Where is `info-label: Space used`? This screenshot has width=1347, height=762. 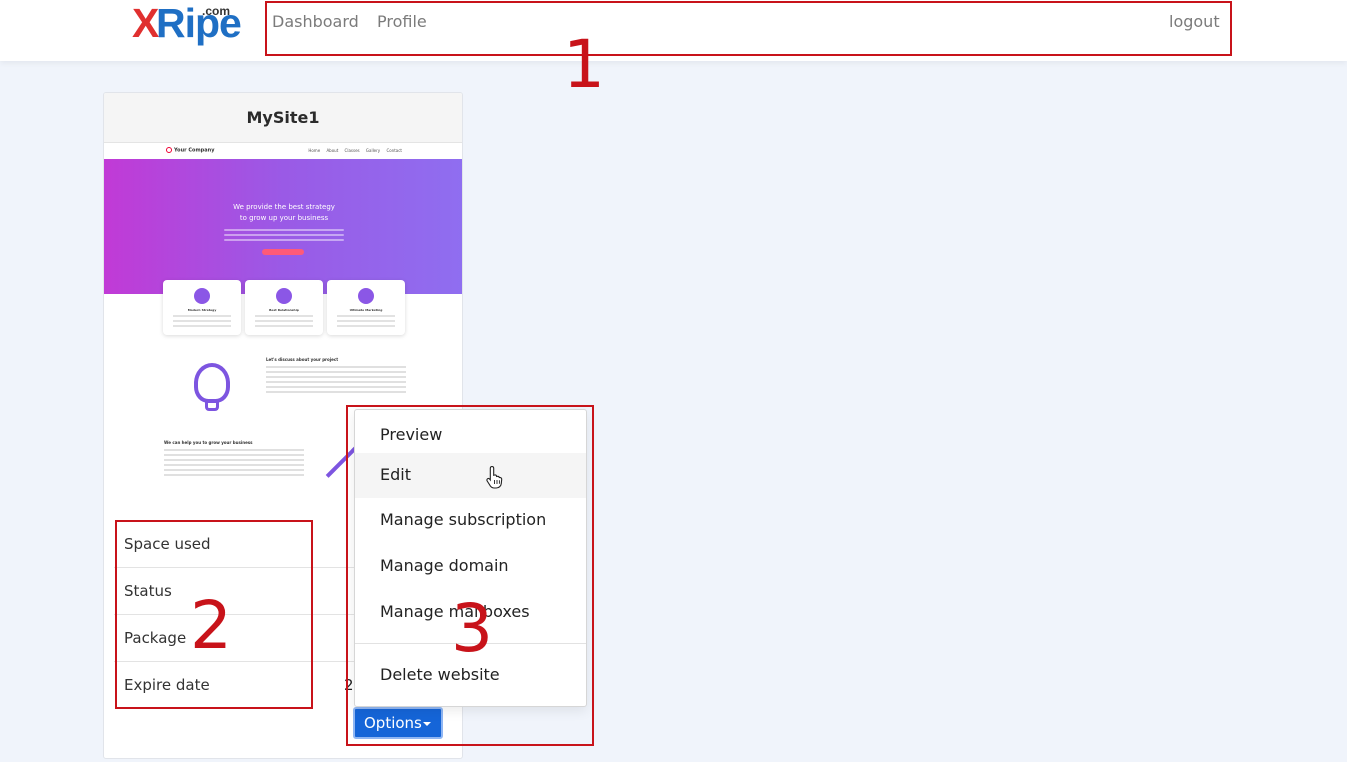
info-label: Space used is located at coordinates (167, 544).